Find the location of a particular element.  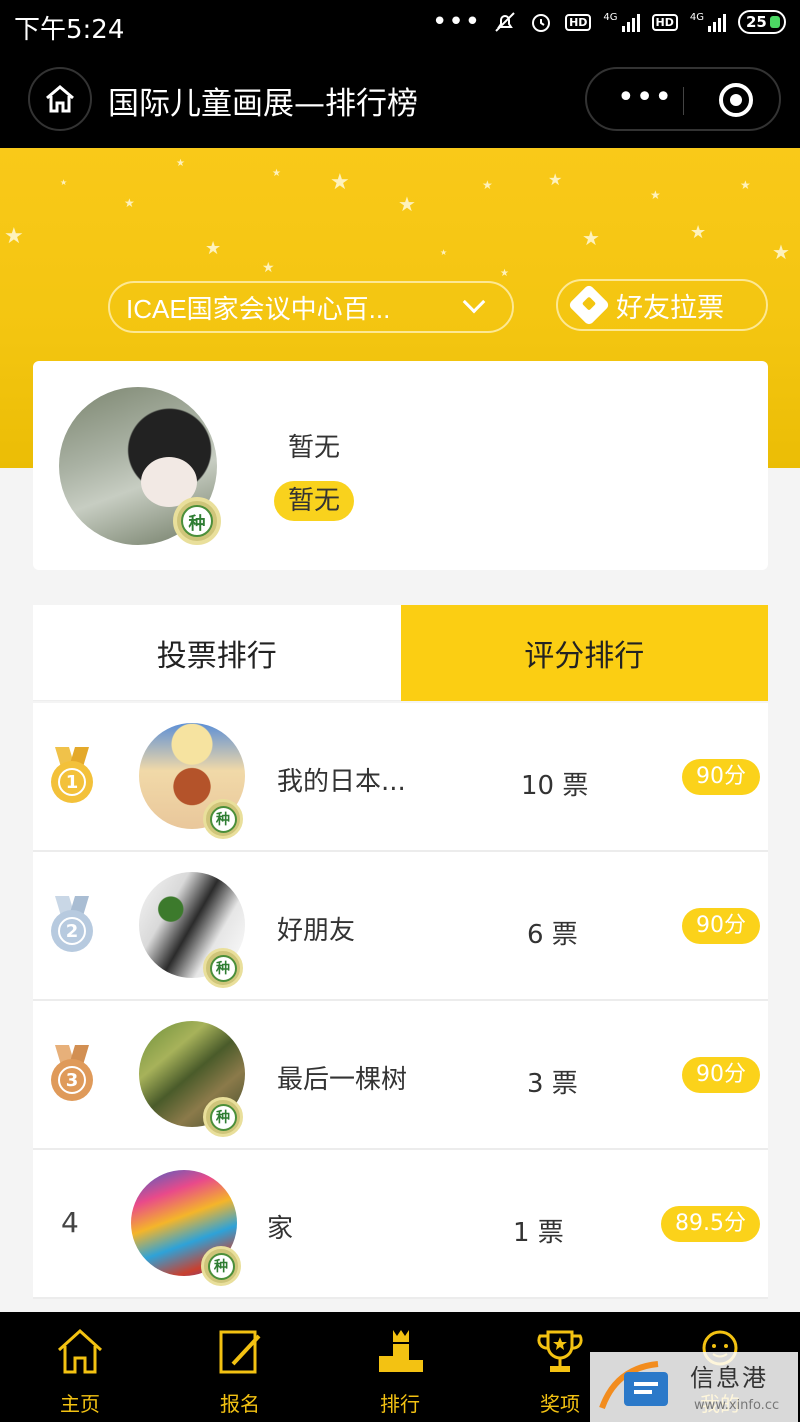

nav-signup: 报名 is located at coordinates (240, 1367).